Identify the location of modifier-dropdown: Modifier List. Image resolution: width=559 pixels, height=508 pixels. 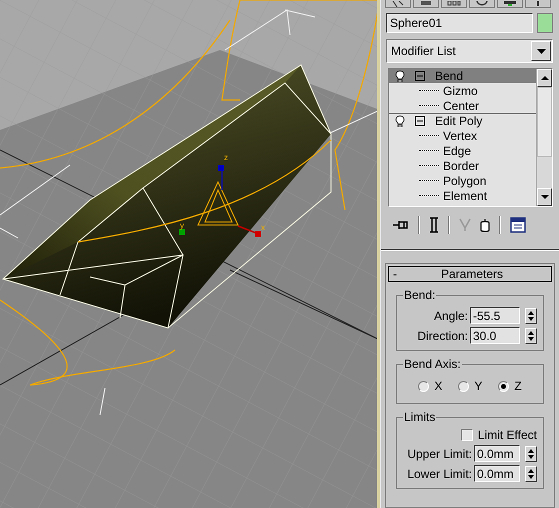
(469, 51).